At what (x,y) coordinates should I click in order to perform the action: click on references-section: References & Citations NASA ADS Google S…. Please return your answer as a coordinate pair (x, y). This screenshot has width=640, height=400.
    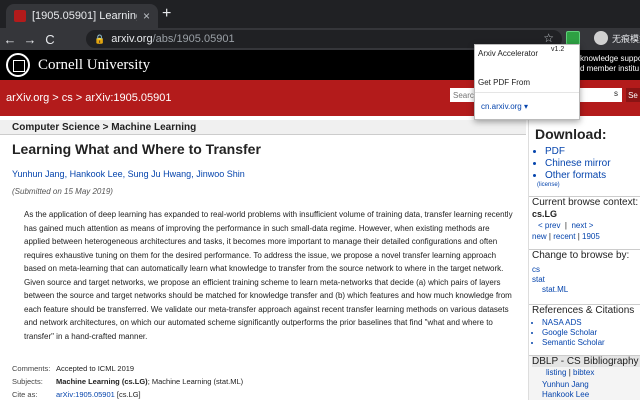
    Looking at the image, I should click on (584, 330).